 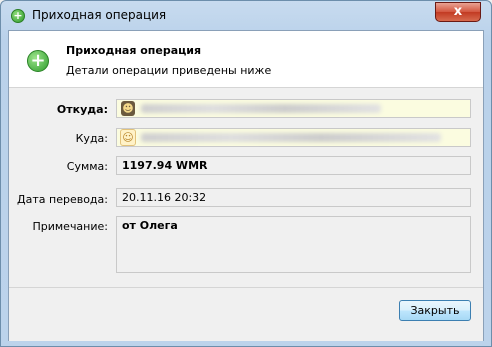 What do you see at coordinates (91, 138) in the screenshot?
I see `to-label: Куда:` at bounding box center [91, 138].